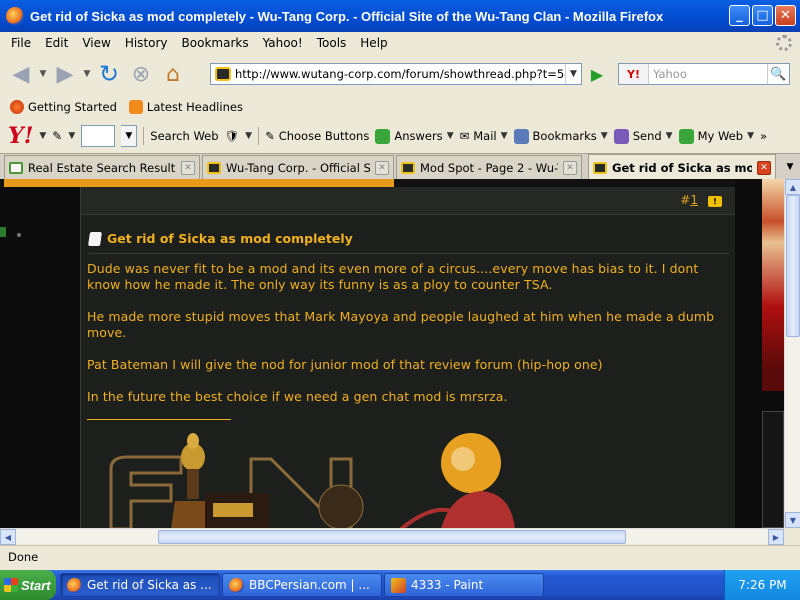  I want to click on start-button: Start, so click(28, 585).